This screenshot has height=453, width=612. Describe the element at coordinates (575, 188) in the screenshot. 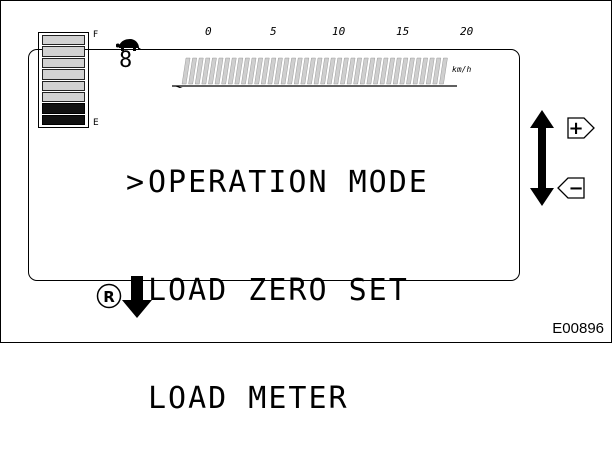

I see `minus-icon: −` at that location.